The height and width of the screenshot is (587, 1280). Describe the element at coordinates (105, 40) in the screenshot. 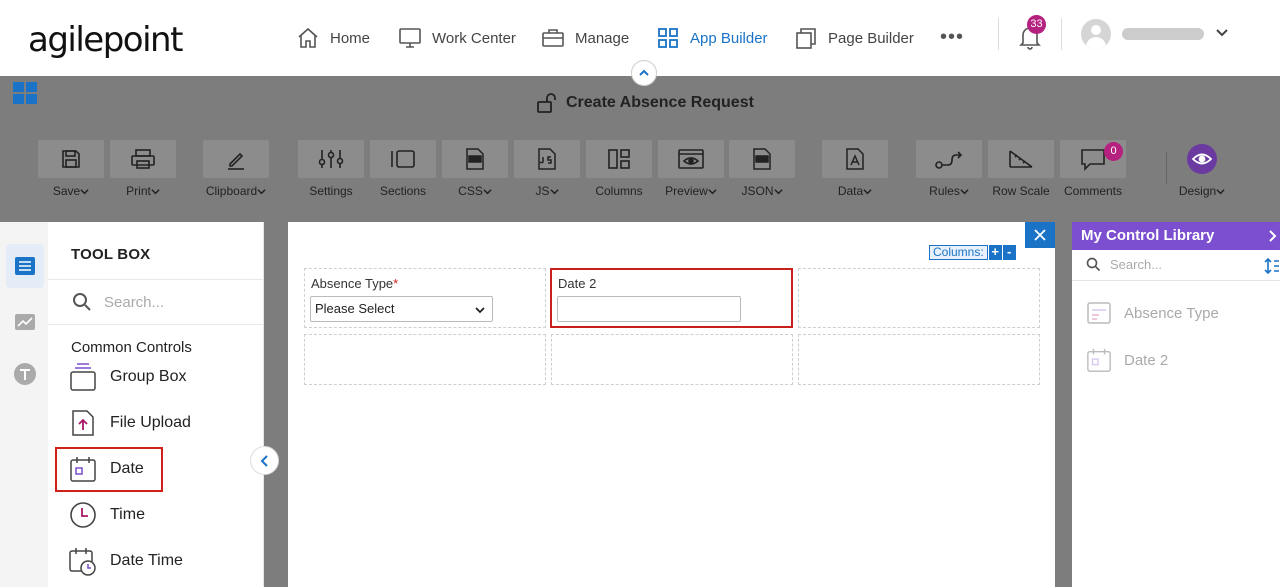

I see `agilepoint-logo: agilepoint` at that location.